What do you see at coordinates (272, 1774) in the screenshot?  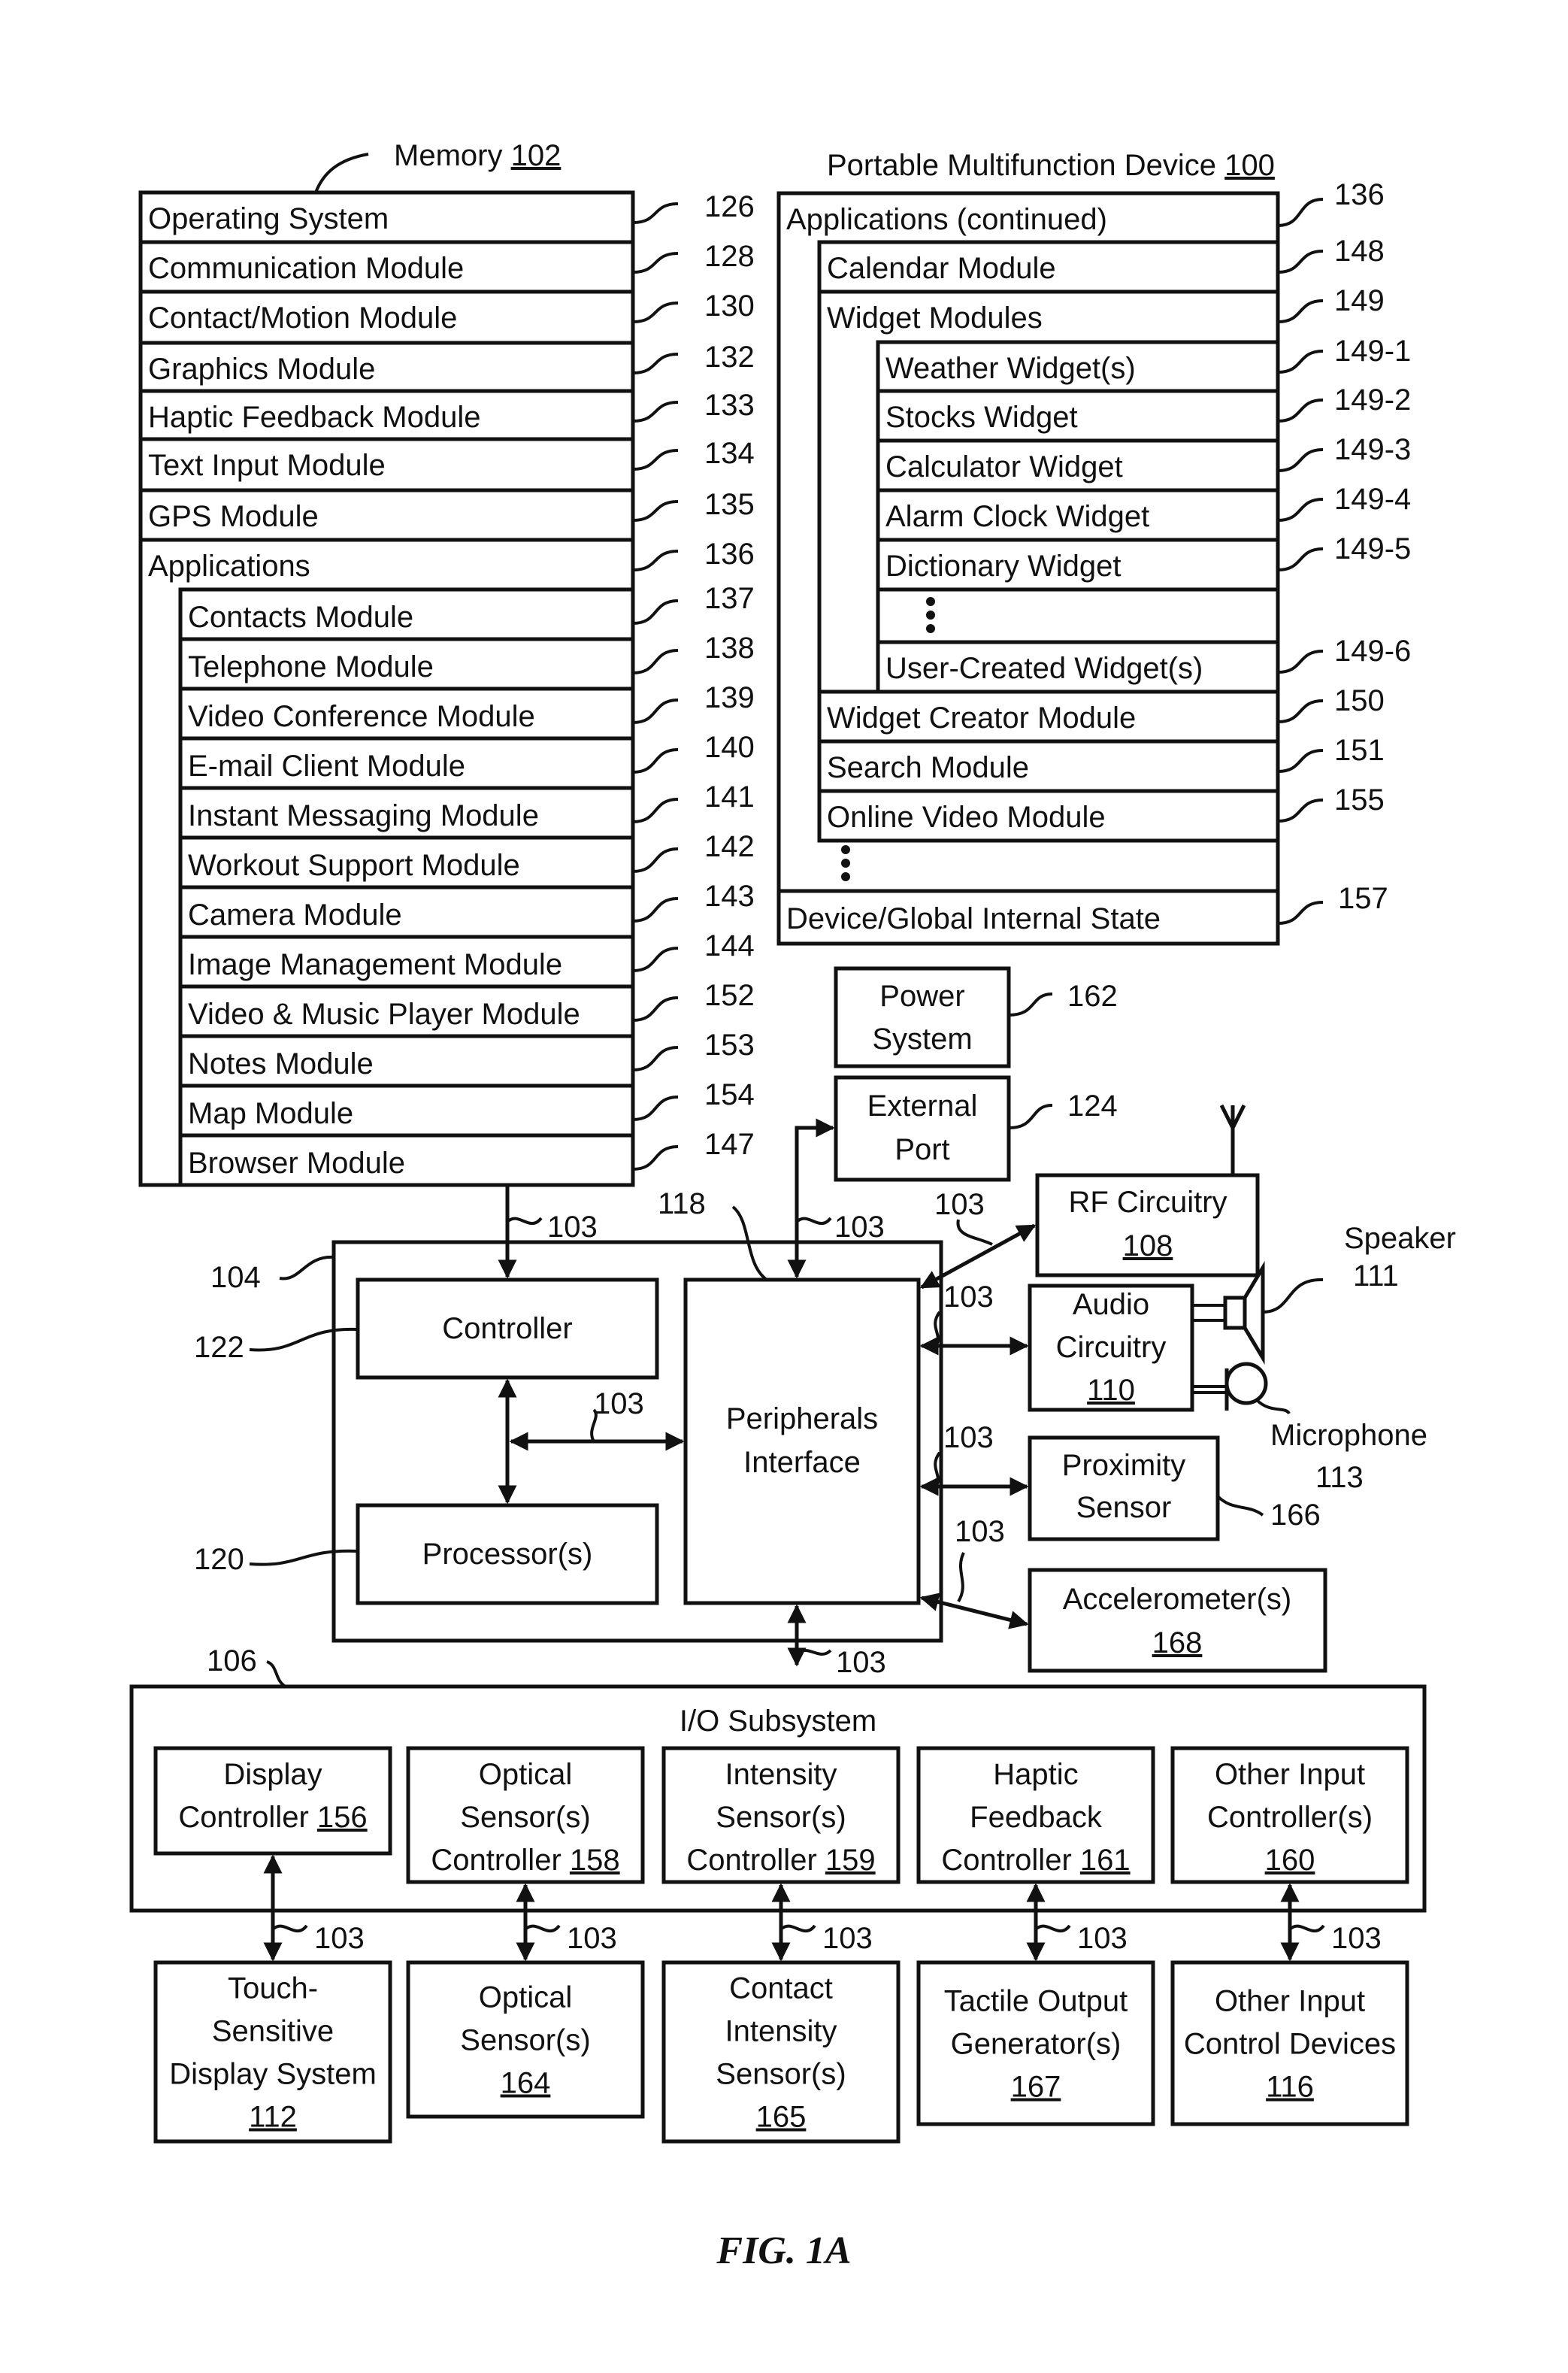 I see `io-controller-label: Display` at bounding box center [272, 1774].